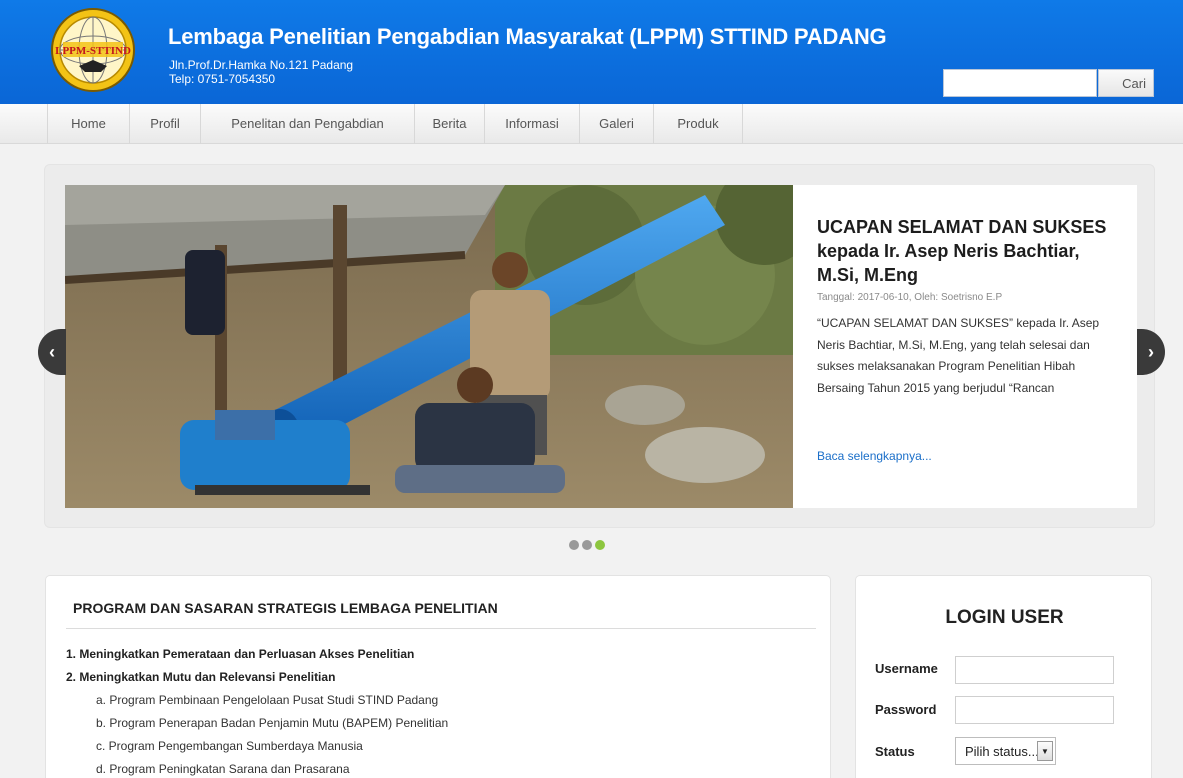 The image size is (1183, 778). I want to click on nav-item-berita: Berita, so click(450, 124).